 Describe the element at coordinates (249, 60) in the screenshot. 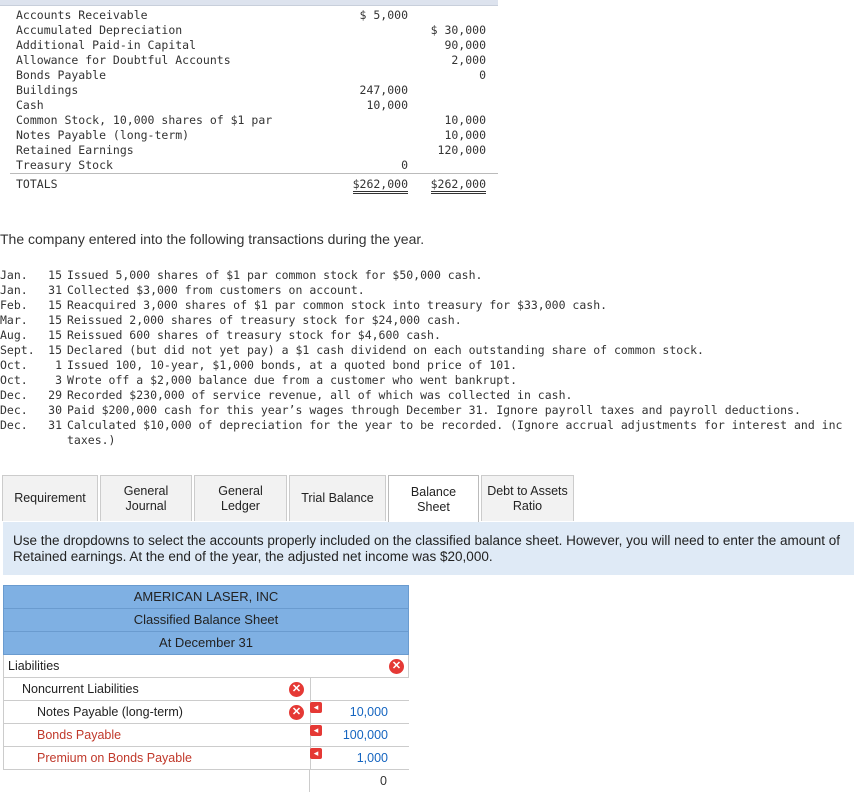

I see `table-row: Allowance for Doubtful Accounts 2,000` at that location.